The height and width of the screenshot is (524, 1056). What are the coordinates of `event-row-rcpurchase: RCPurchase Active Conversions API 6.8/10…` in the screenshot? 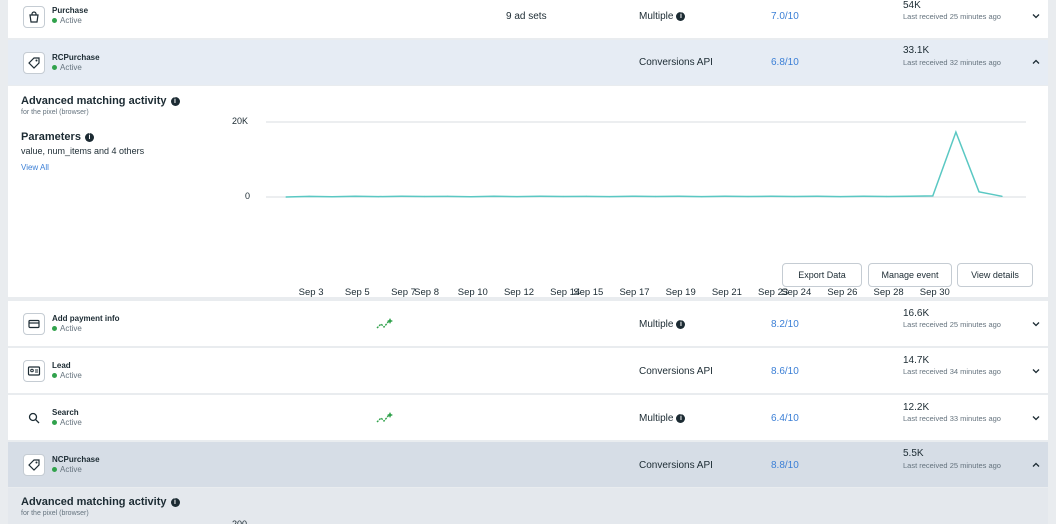 It's located at (528, 62).